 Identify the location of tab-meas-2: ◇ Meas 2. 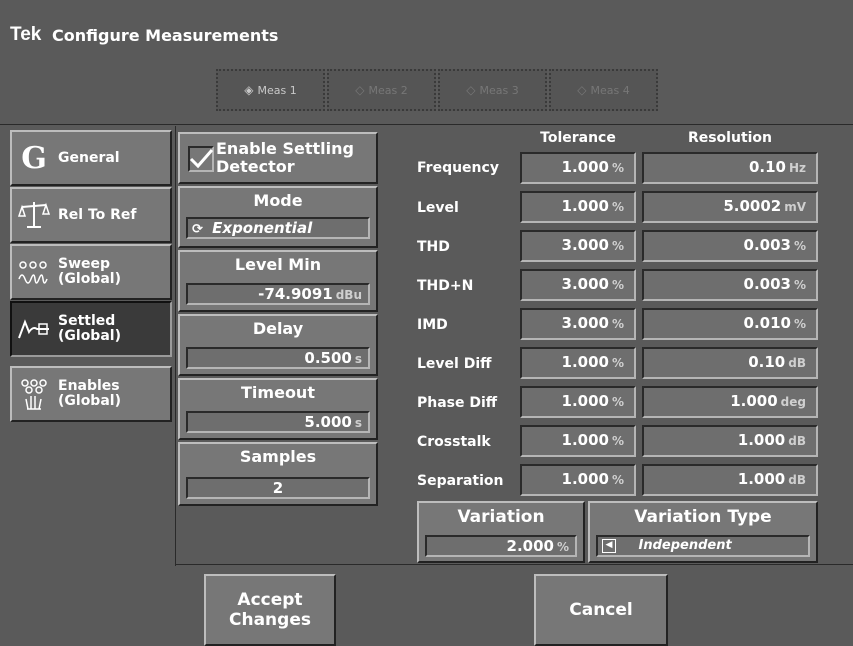
(381, 90).